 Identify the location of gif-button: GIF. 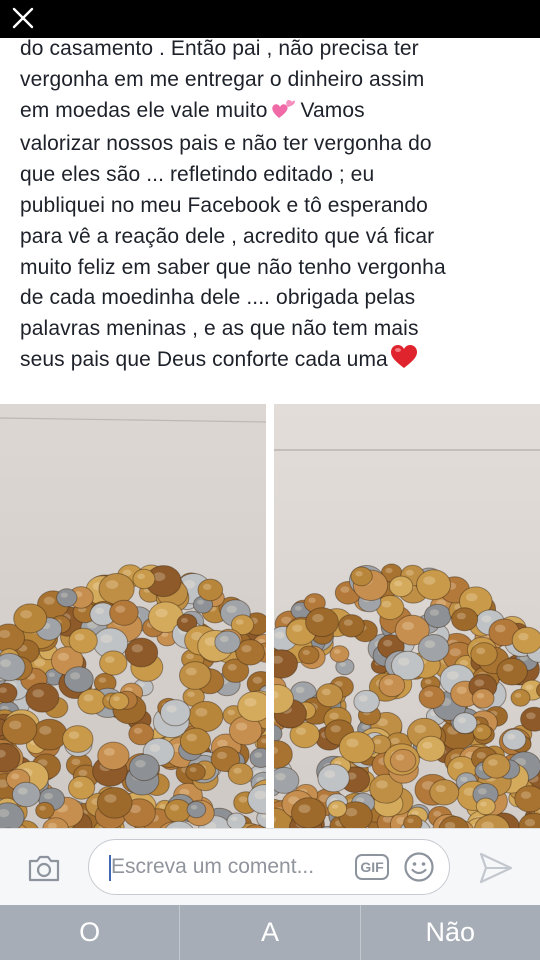
(372, 867).